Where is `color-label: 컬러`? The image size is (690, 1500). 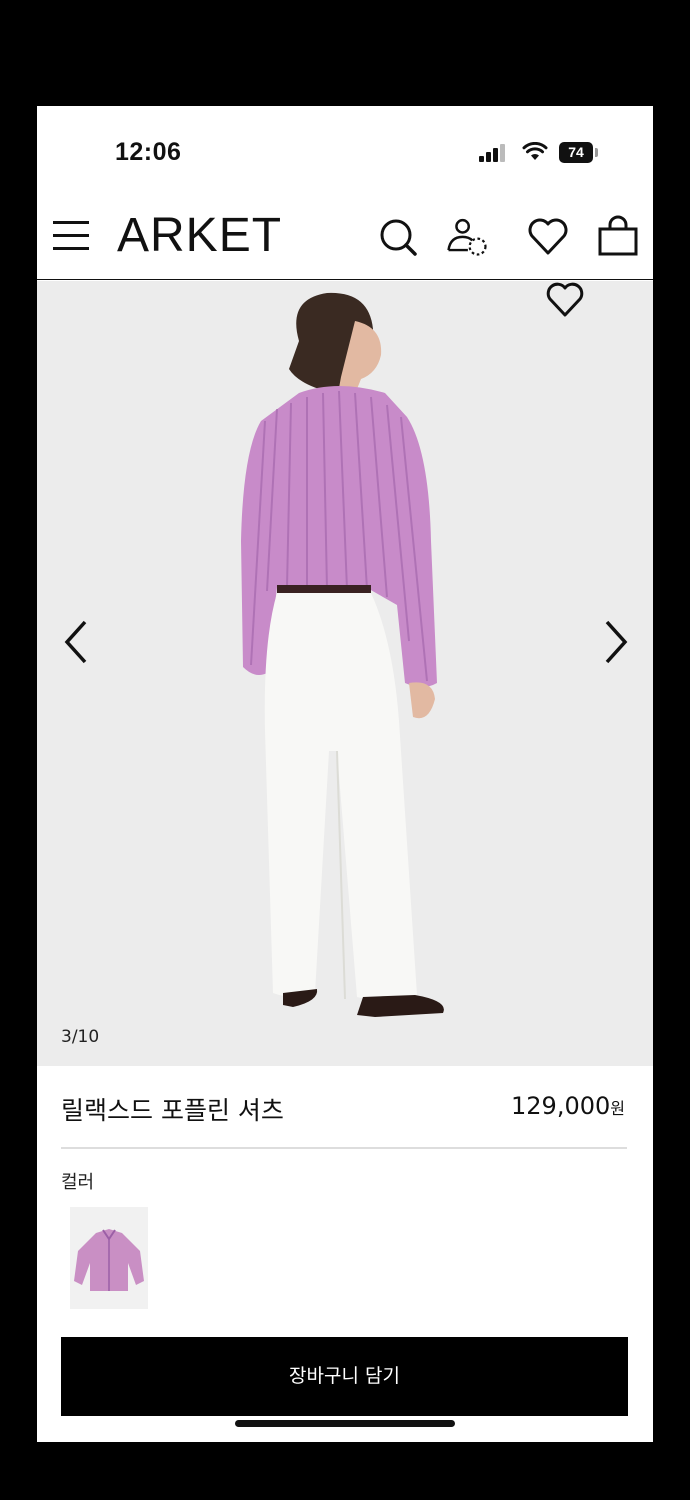 color-label: 컬러 is located at coordinates (78, 1182).